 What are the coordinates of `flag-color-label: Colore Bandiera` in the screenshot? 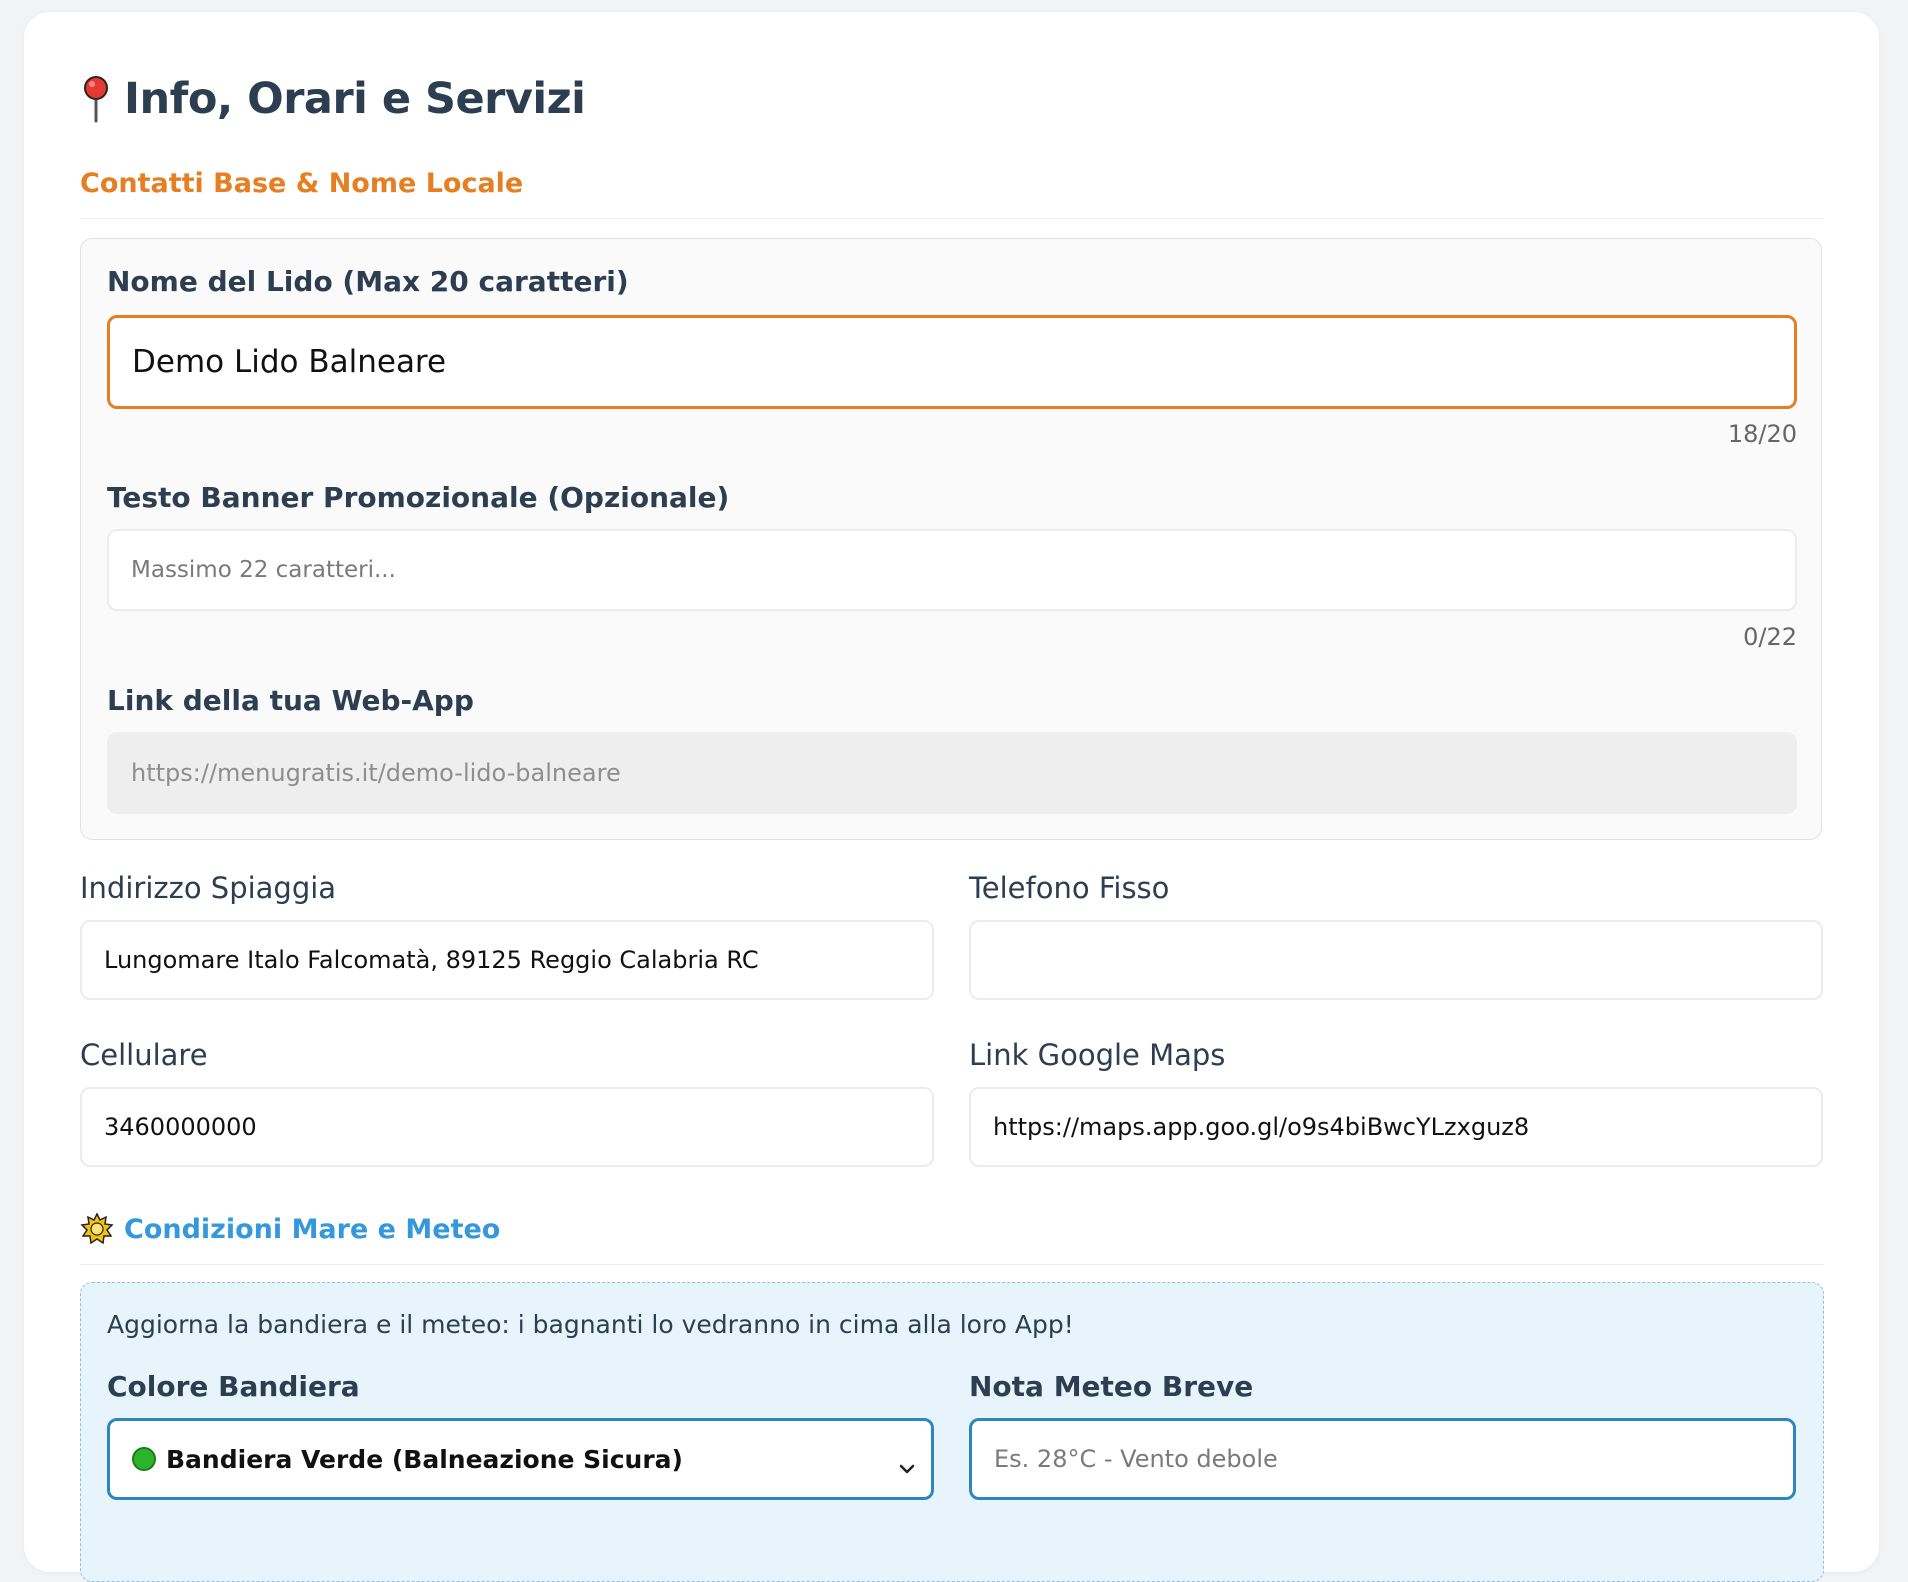 It's located at (233, 1386).